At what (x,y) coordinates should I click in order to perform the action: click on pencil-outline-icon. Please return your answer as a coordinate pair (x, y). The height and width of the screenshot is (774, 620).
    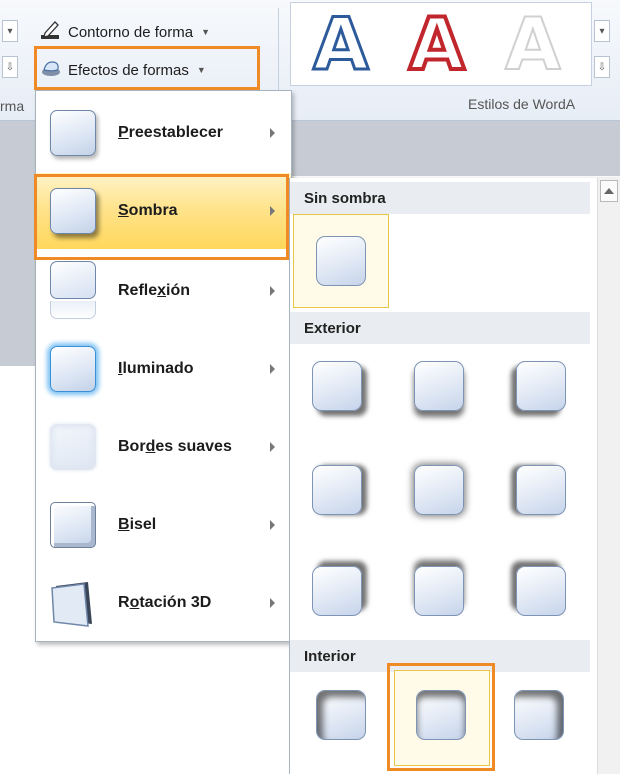
    Looking at the image, I should click on (51, 32).